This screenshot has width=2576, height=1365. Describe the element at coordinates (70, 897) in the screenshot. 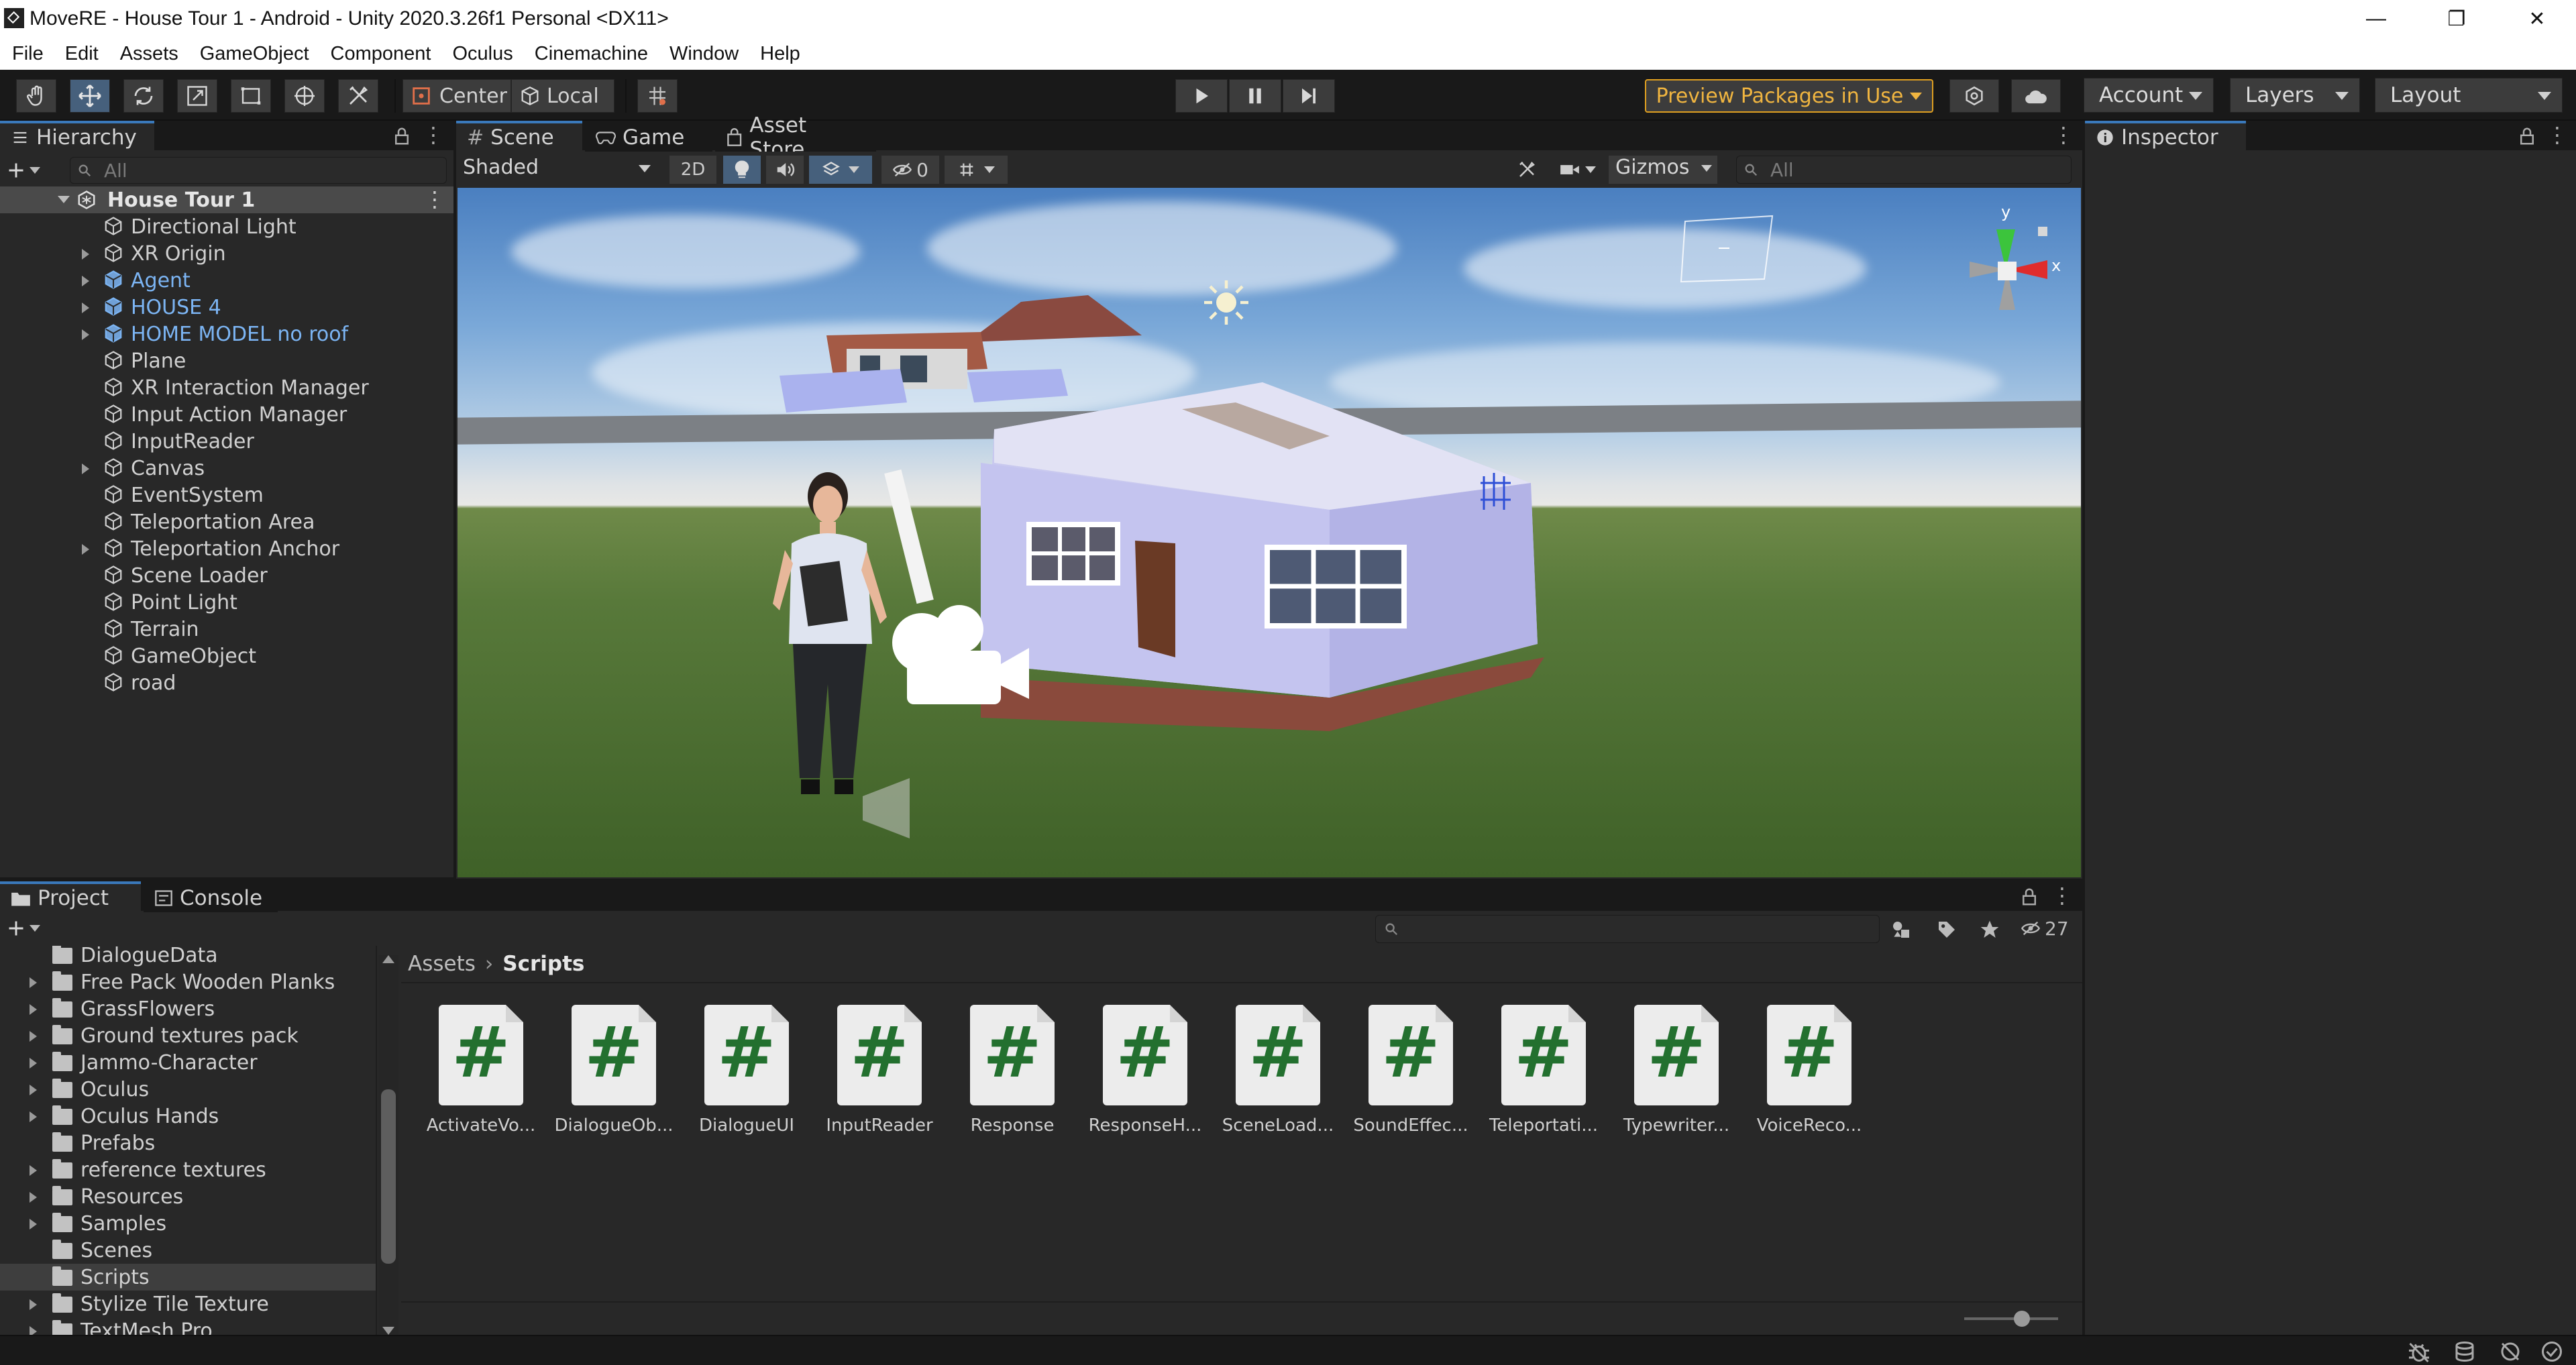

I see `tab-project: Project` at that location.